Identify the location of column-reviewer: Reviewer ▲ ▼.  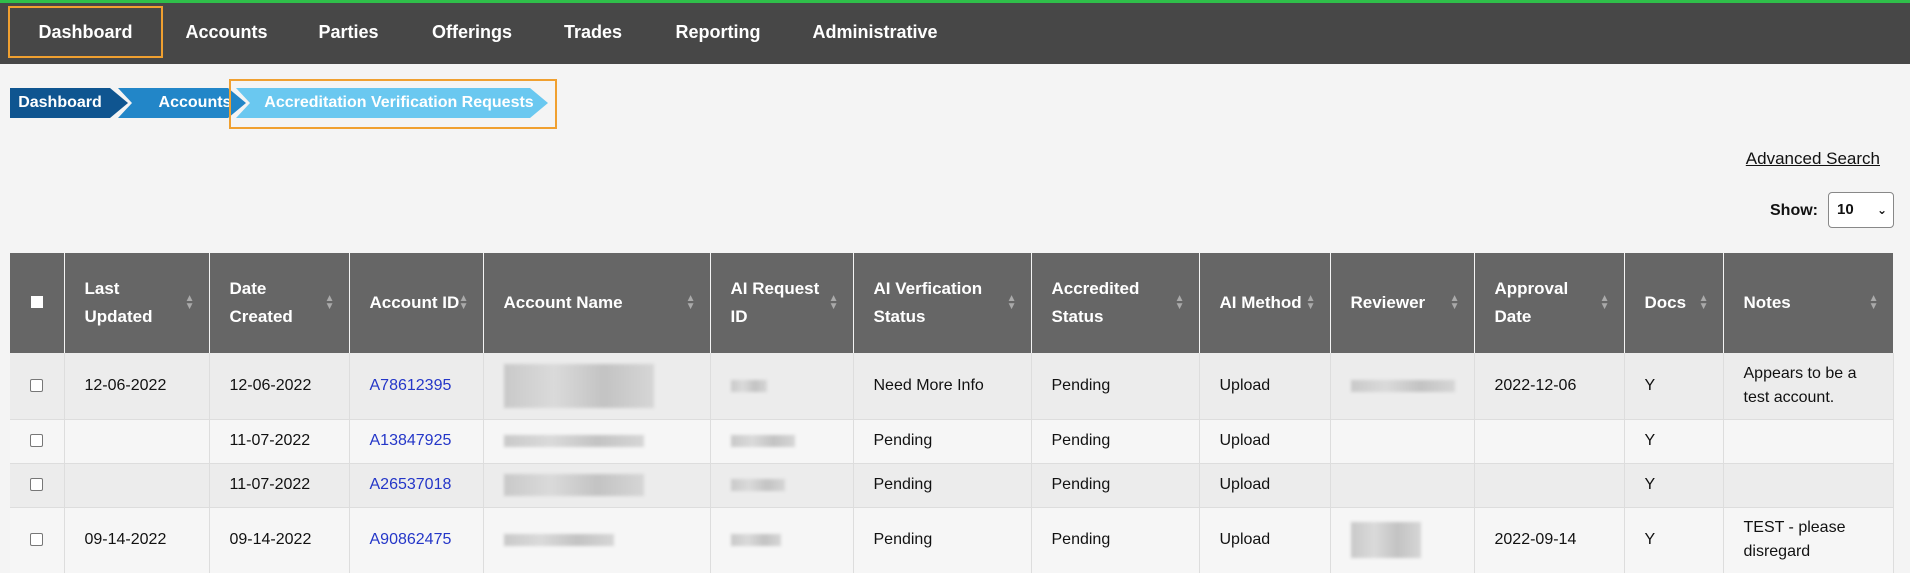
(1402, 303).